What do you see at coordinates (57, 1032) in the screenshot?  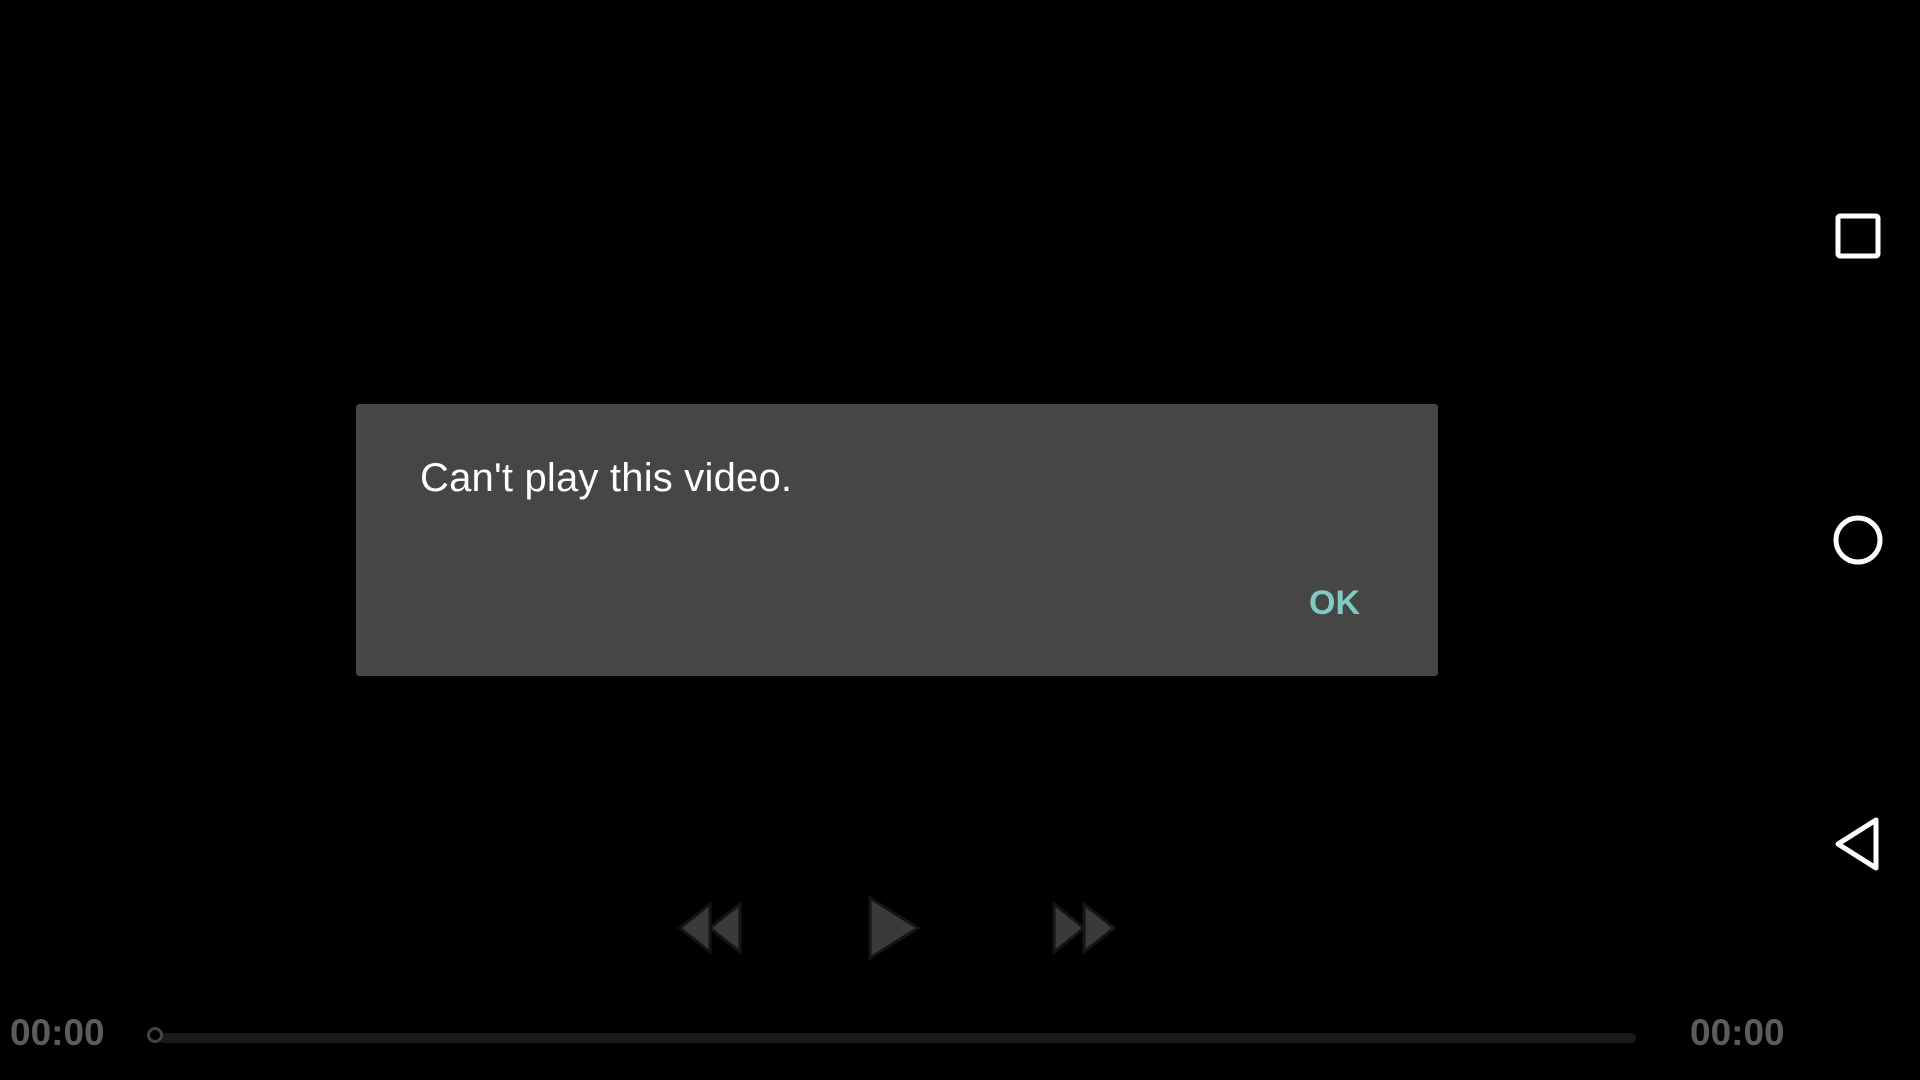 I see `current-time: 00:00` at bounding box center [57, 1032].